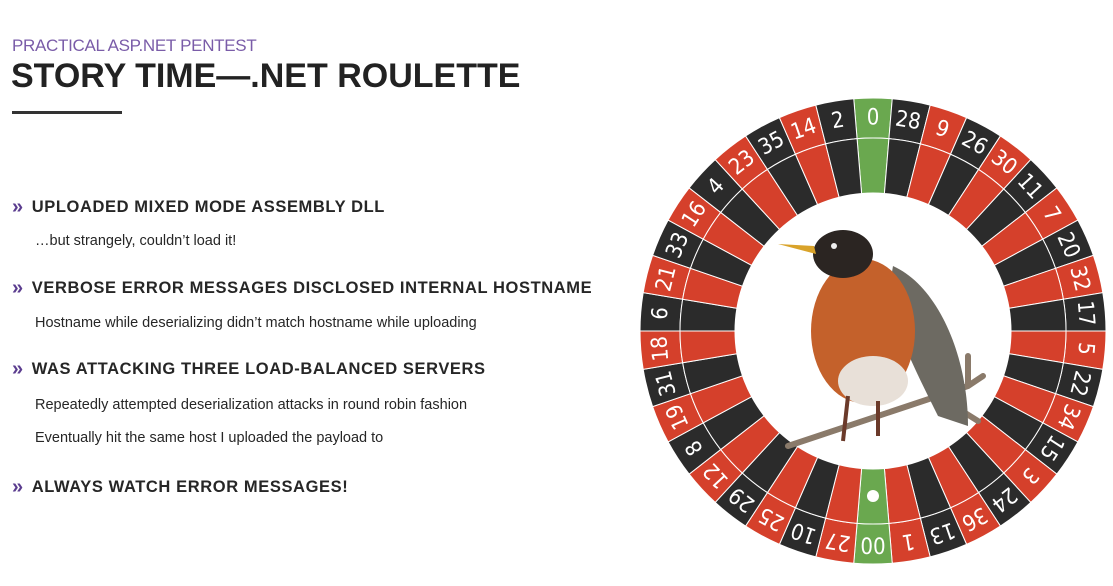 The height and width of the screenshot is (586, 1113). What do you see at coordinates (661, 313) in the screenshot?
I see `wheel-number: 6` at bounding box center [661, 313].